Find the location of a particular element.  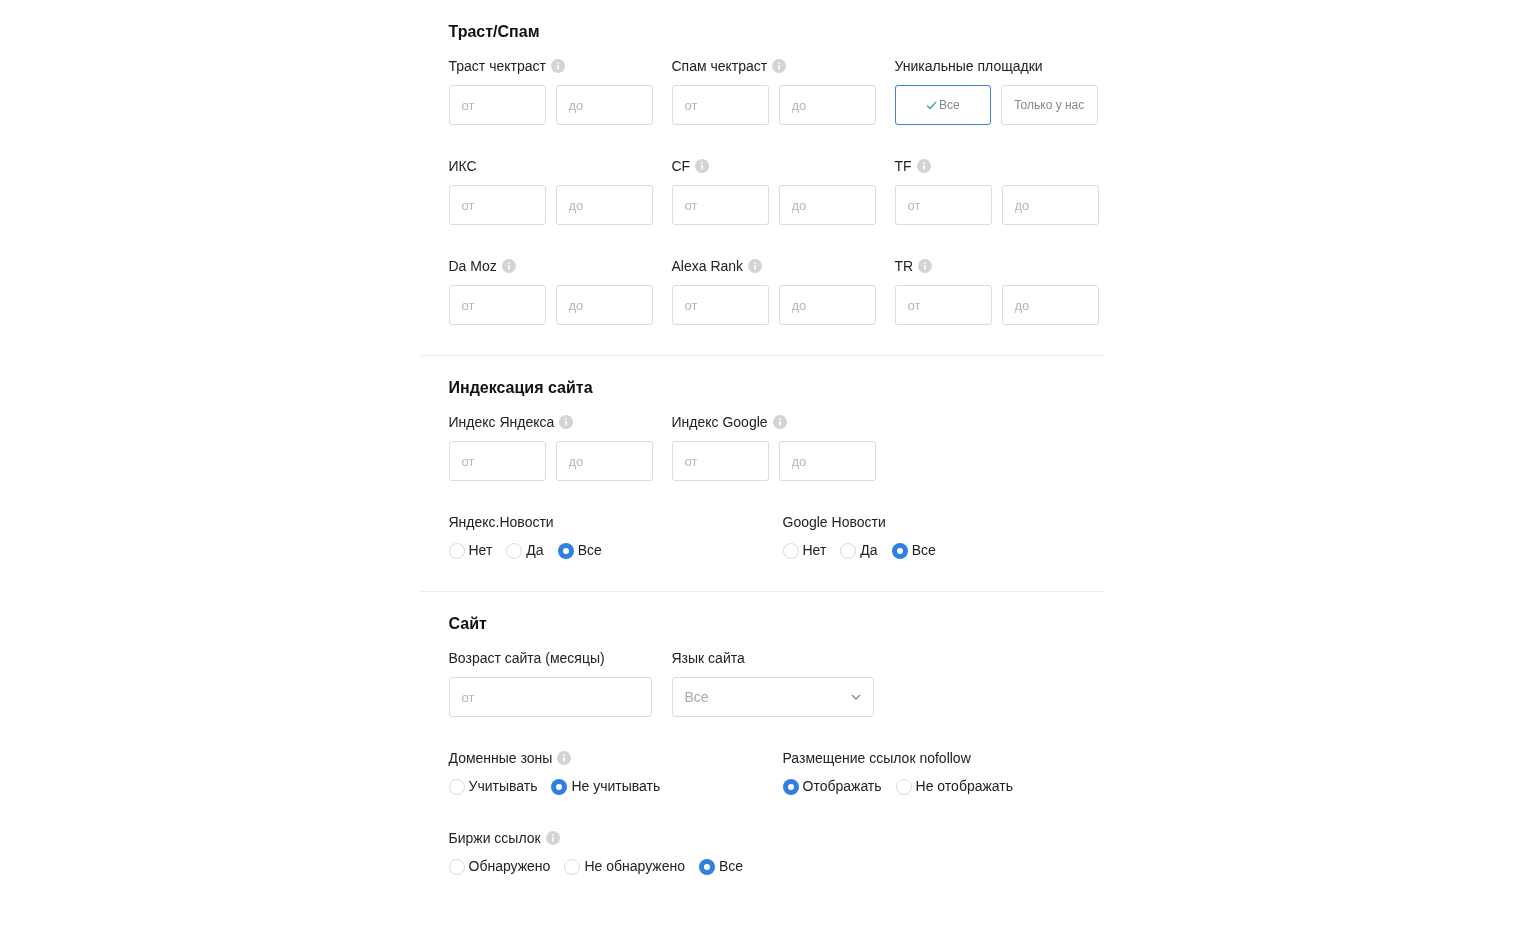

radio-label: Обнаружено is located at coordinates (509, 866).